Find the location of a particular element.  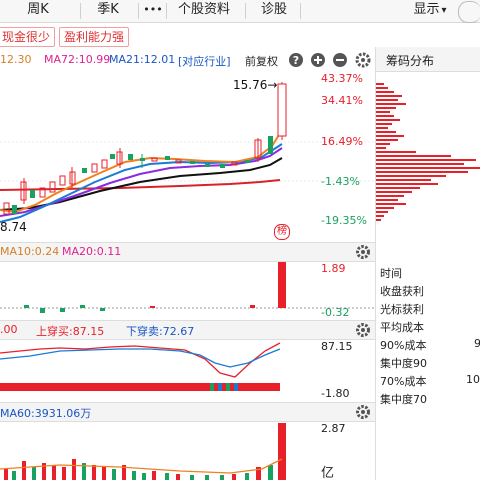

oscillator-chart is located at coordinates (187, 369).